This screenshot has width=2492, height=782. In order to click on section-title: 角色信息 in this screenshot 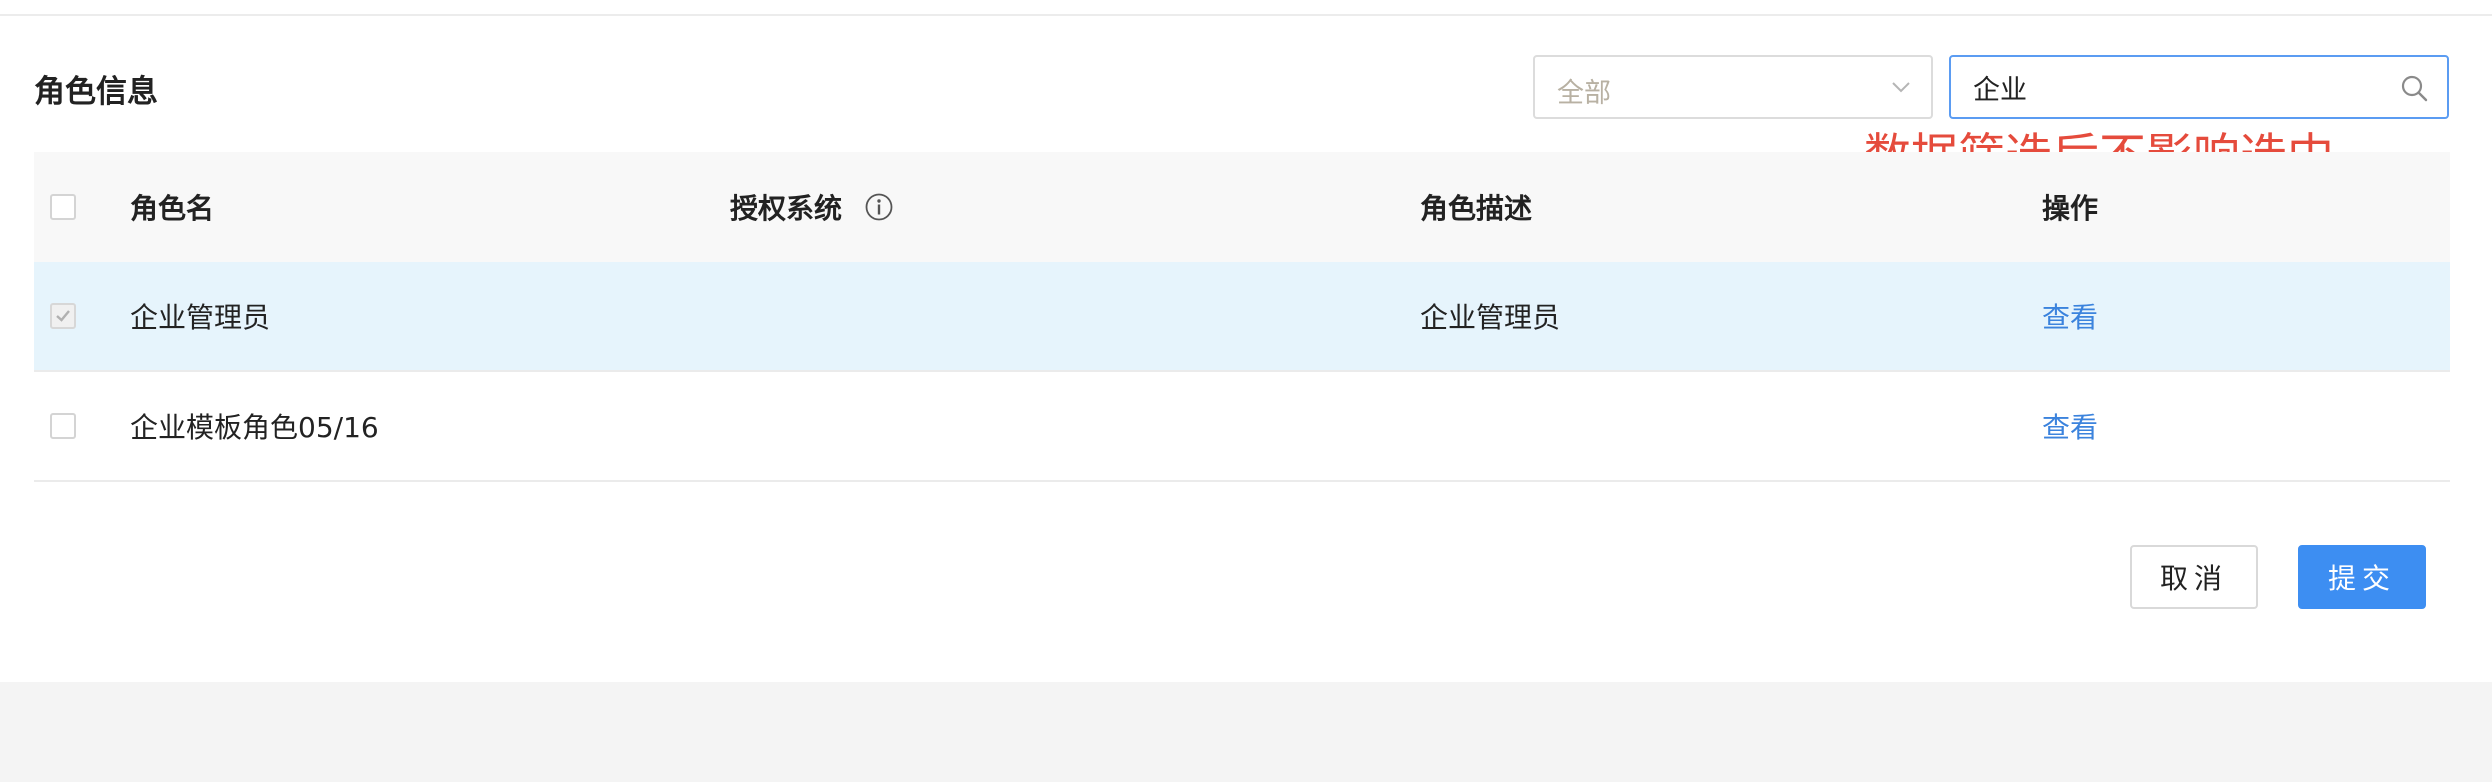, I will do `click(96, 92)`.